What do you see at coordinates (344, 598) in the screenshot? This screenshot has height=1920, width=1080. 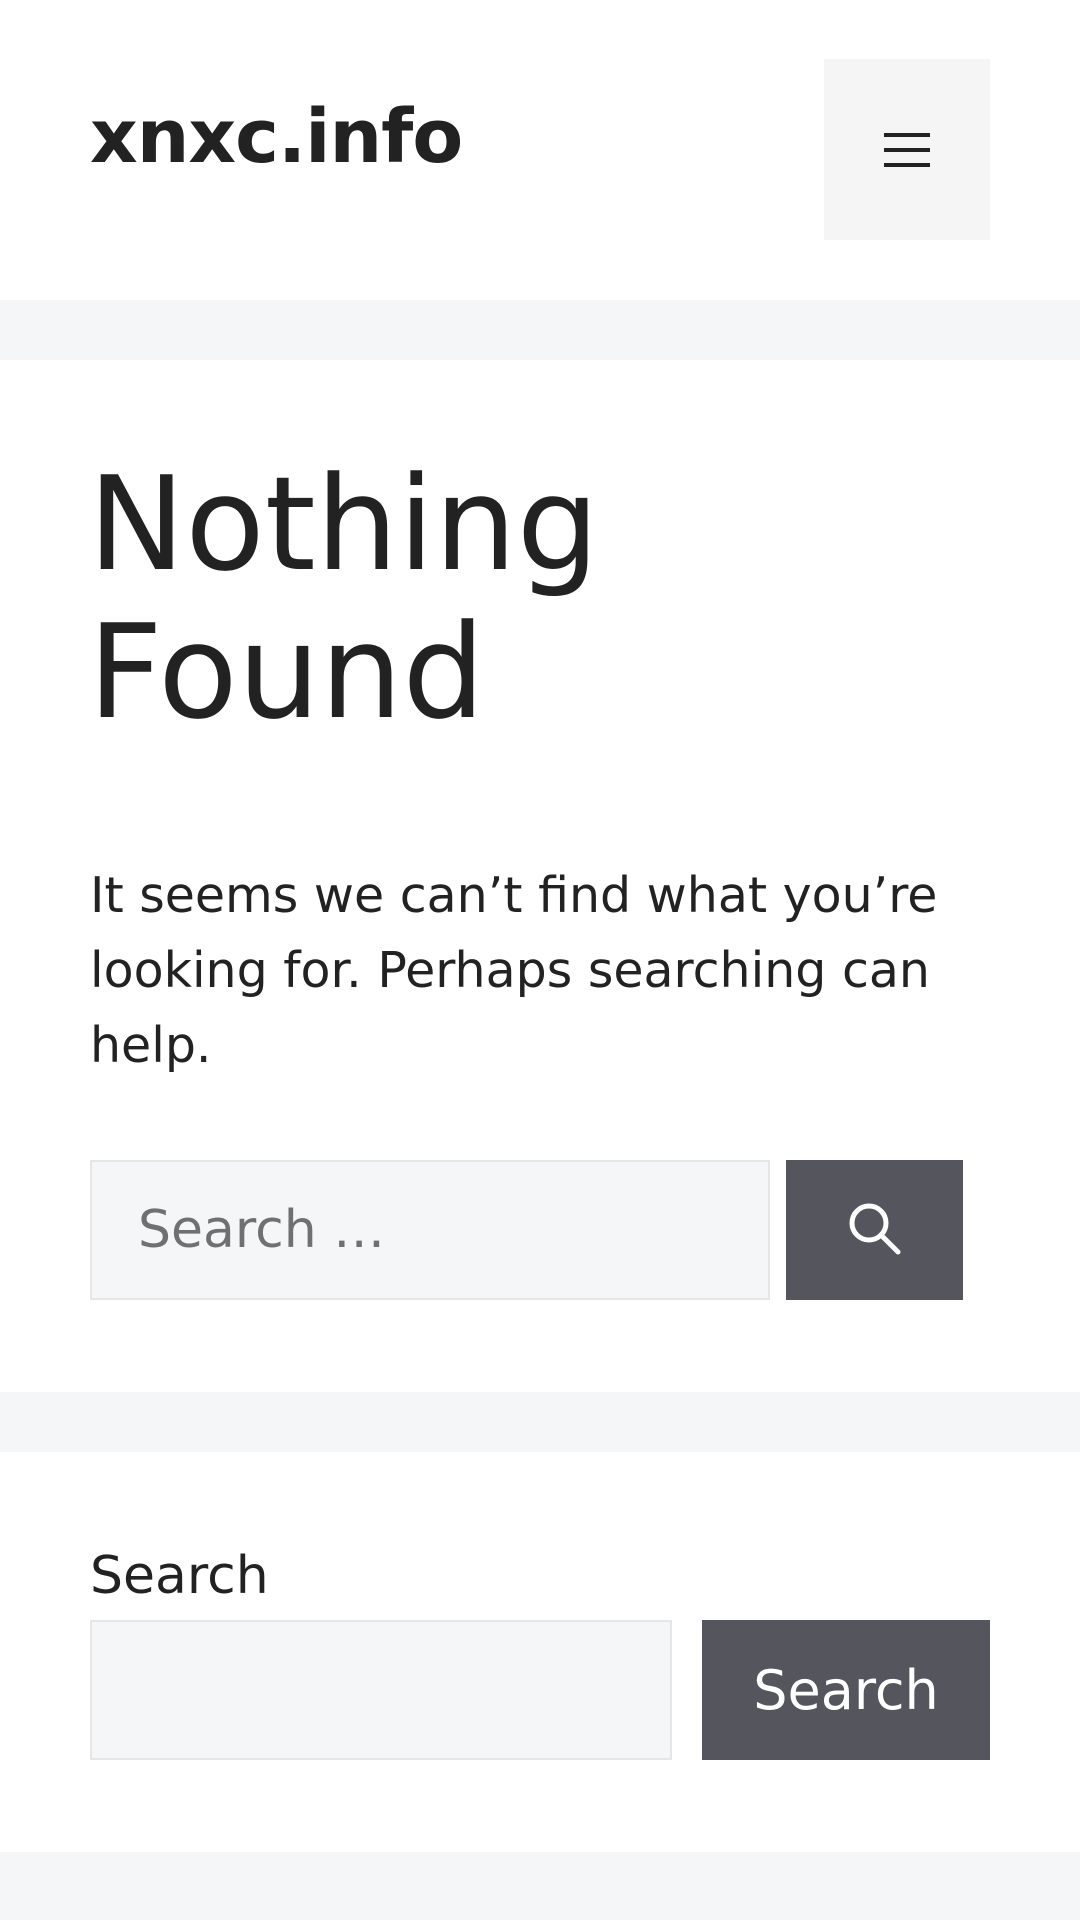 I see `page-title: Nothing Found` at bounding box center [344, 598].